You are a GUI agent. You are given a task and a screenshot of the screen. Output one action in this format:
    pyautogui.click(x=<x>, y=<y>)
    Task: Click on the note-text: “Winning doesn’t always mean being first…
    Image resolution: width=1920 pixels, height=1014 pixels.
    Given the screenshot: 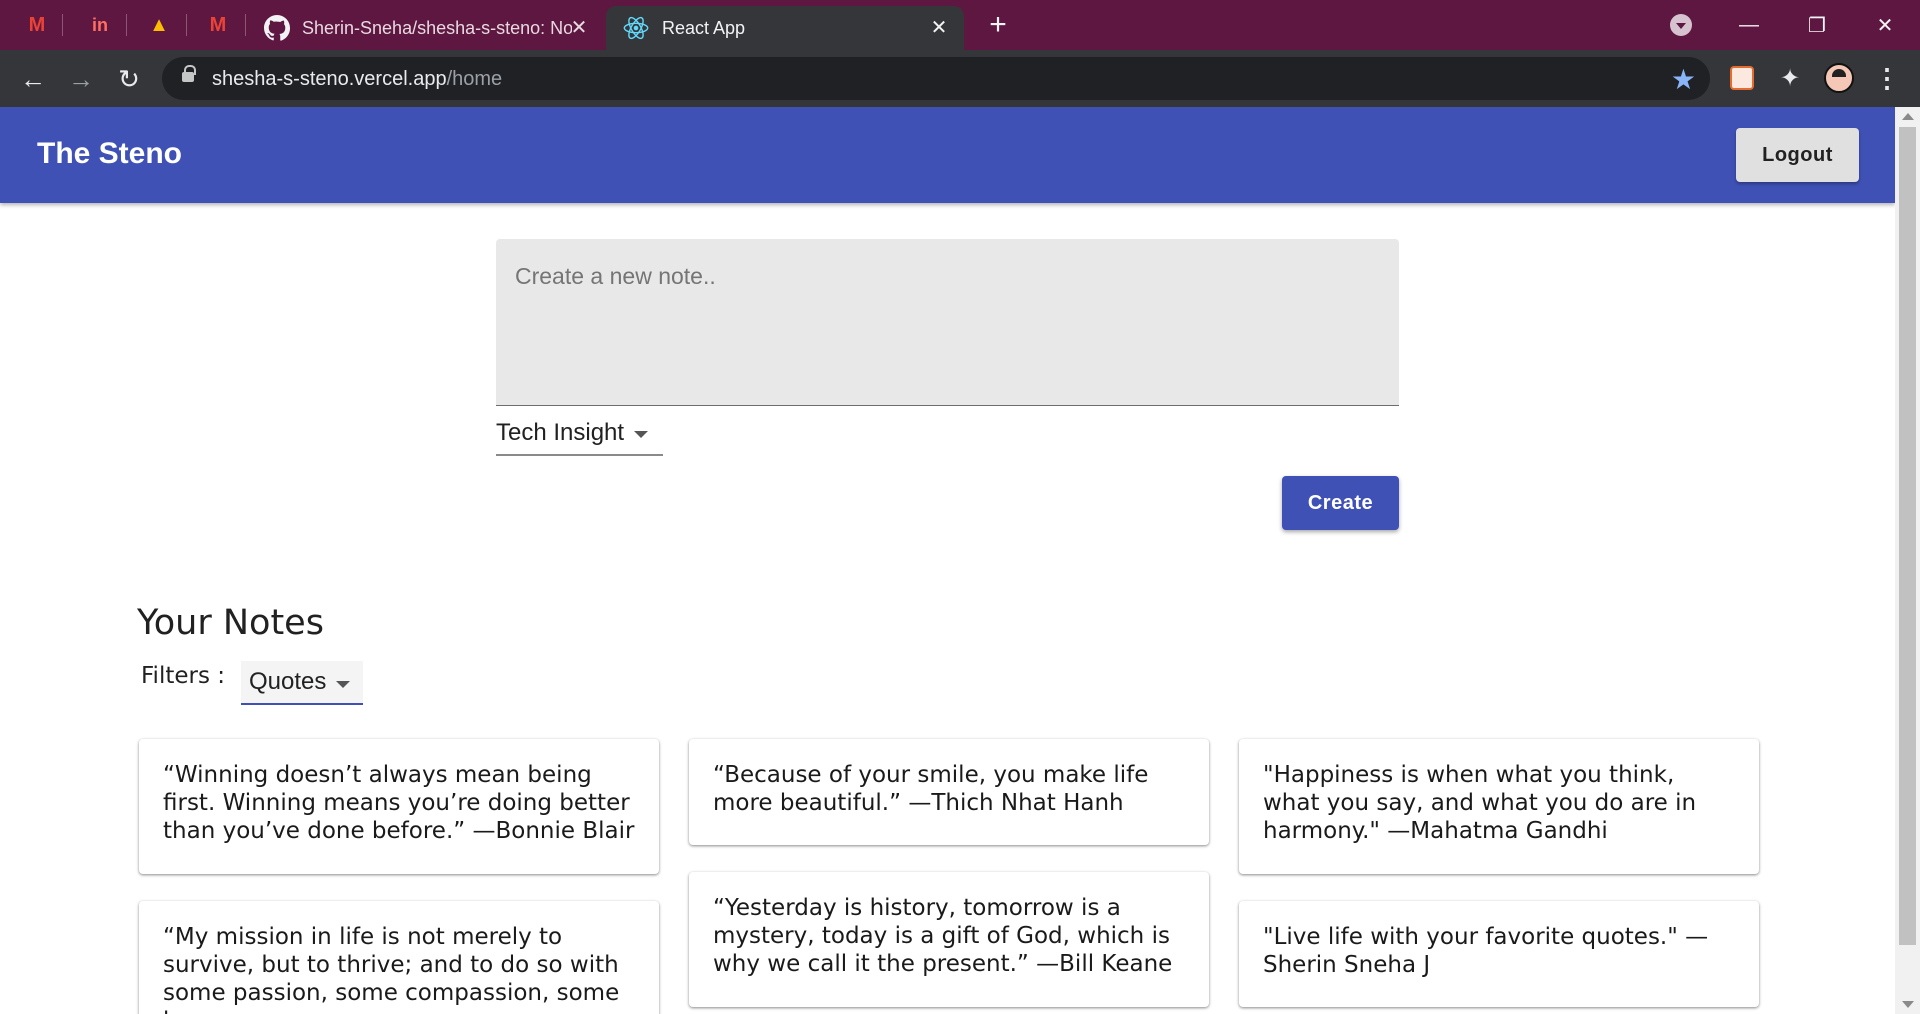 What is the action you would take?
    pyautogui.click(x=399, y=803)
    